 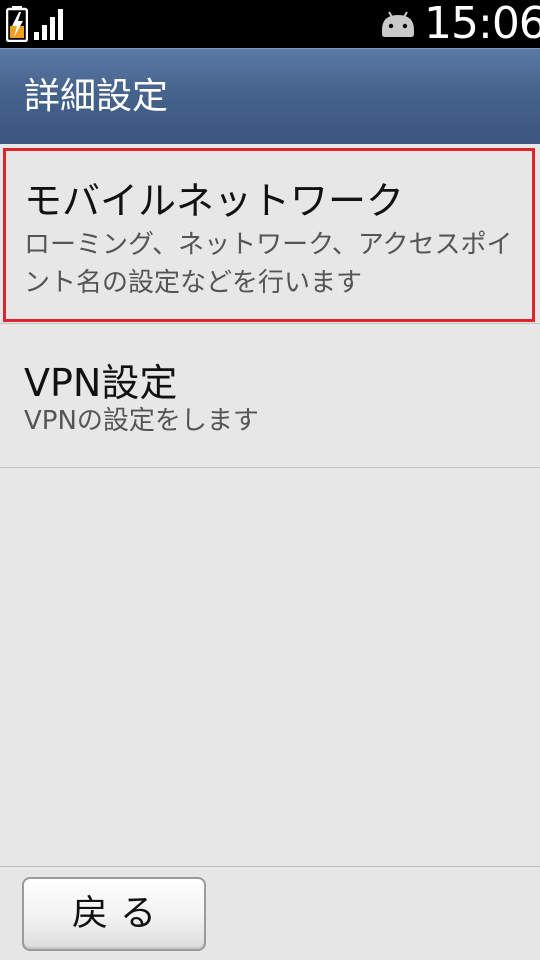 What do you see at coordinates (17, 24) in the screenshot?
I see `battery-charging-icon` at bounding box center [17, 24].